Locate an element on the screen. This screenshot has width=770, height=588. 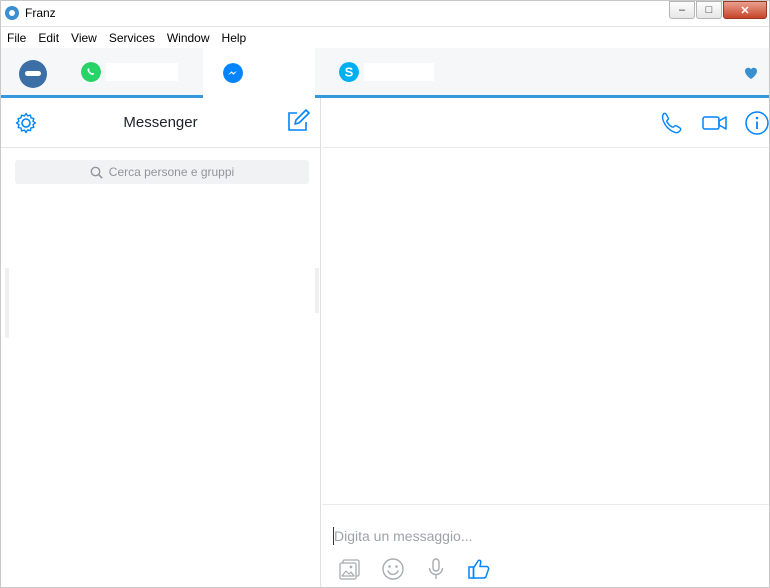
service-tab-bar: S is located at coordinates (385, 73).